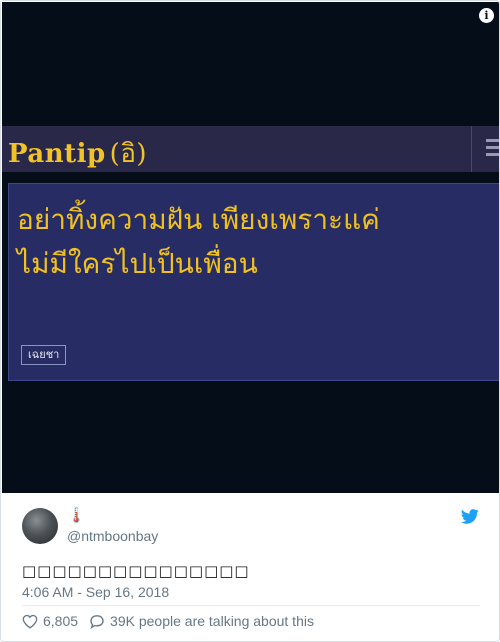 The height and width of the screenshot is (642, 500). I want to click on pantip-logo: Pantip (อิ), so click(77, 153).